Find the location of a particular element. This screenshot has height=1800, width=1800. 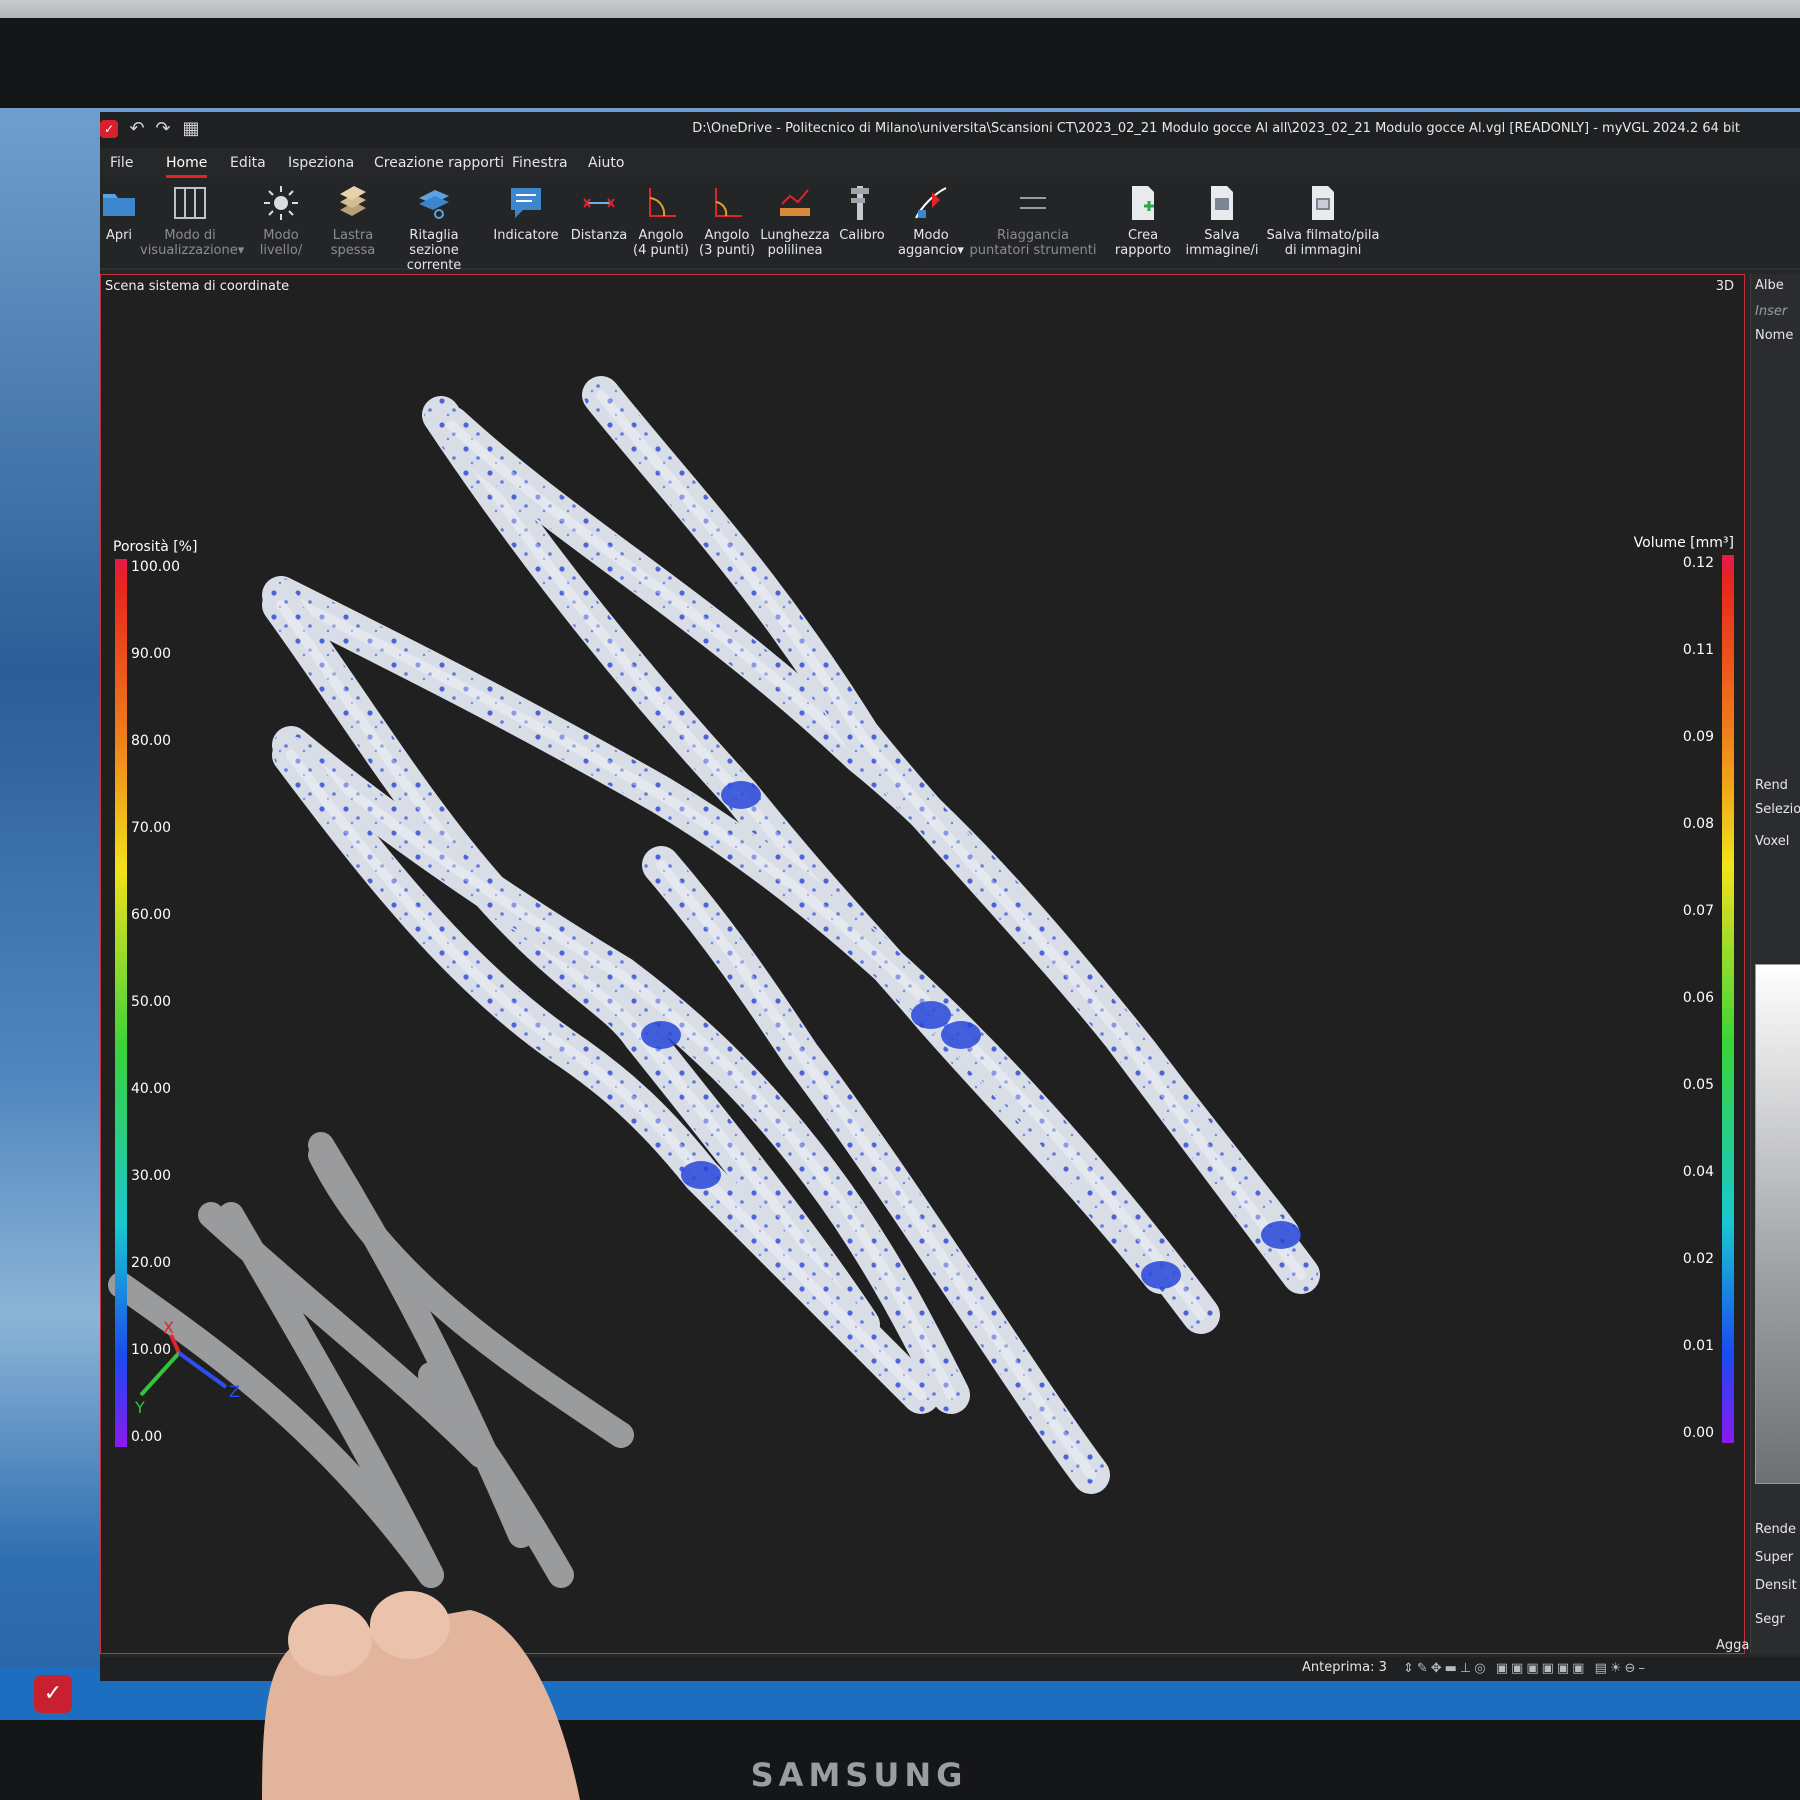

folder-icon is located at coordinates (119, 205).